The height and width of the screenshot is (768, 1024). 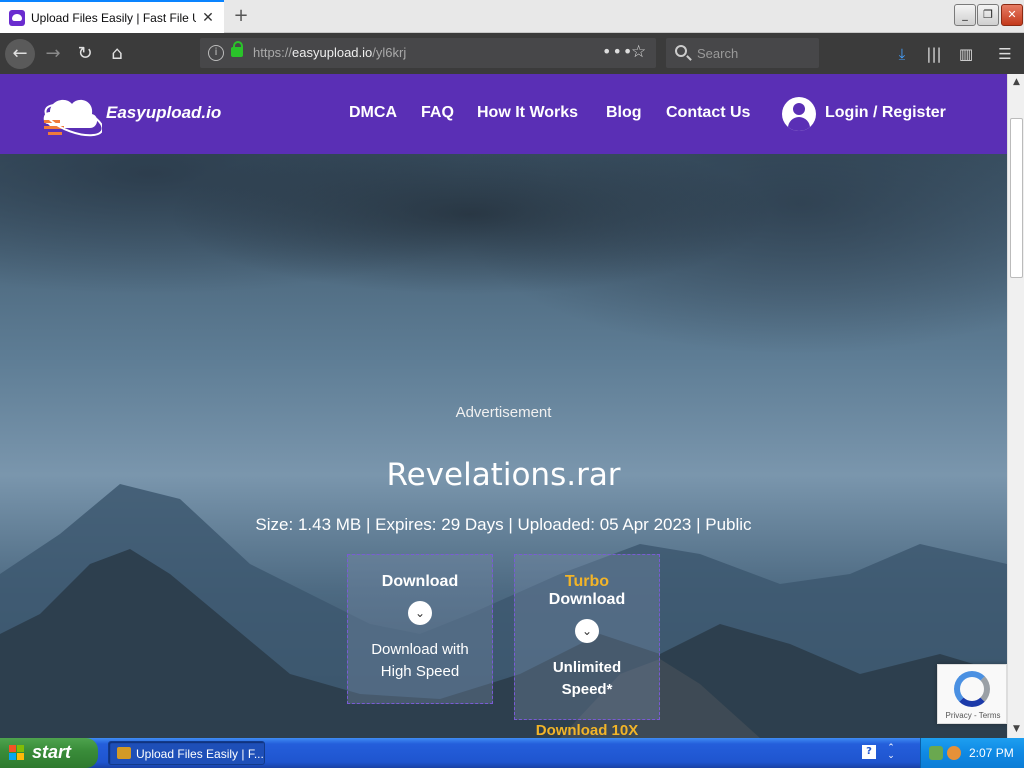 What do you see at coordinates (617, 51) in the screenshot?
I see `page-actions-ellipsis-icon: •••` at bounding box center [617, 51].